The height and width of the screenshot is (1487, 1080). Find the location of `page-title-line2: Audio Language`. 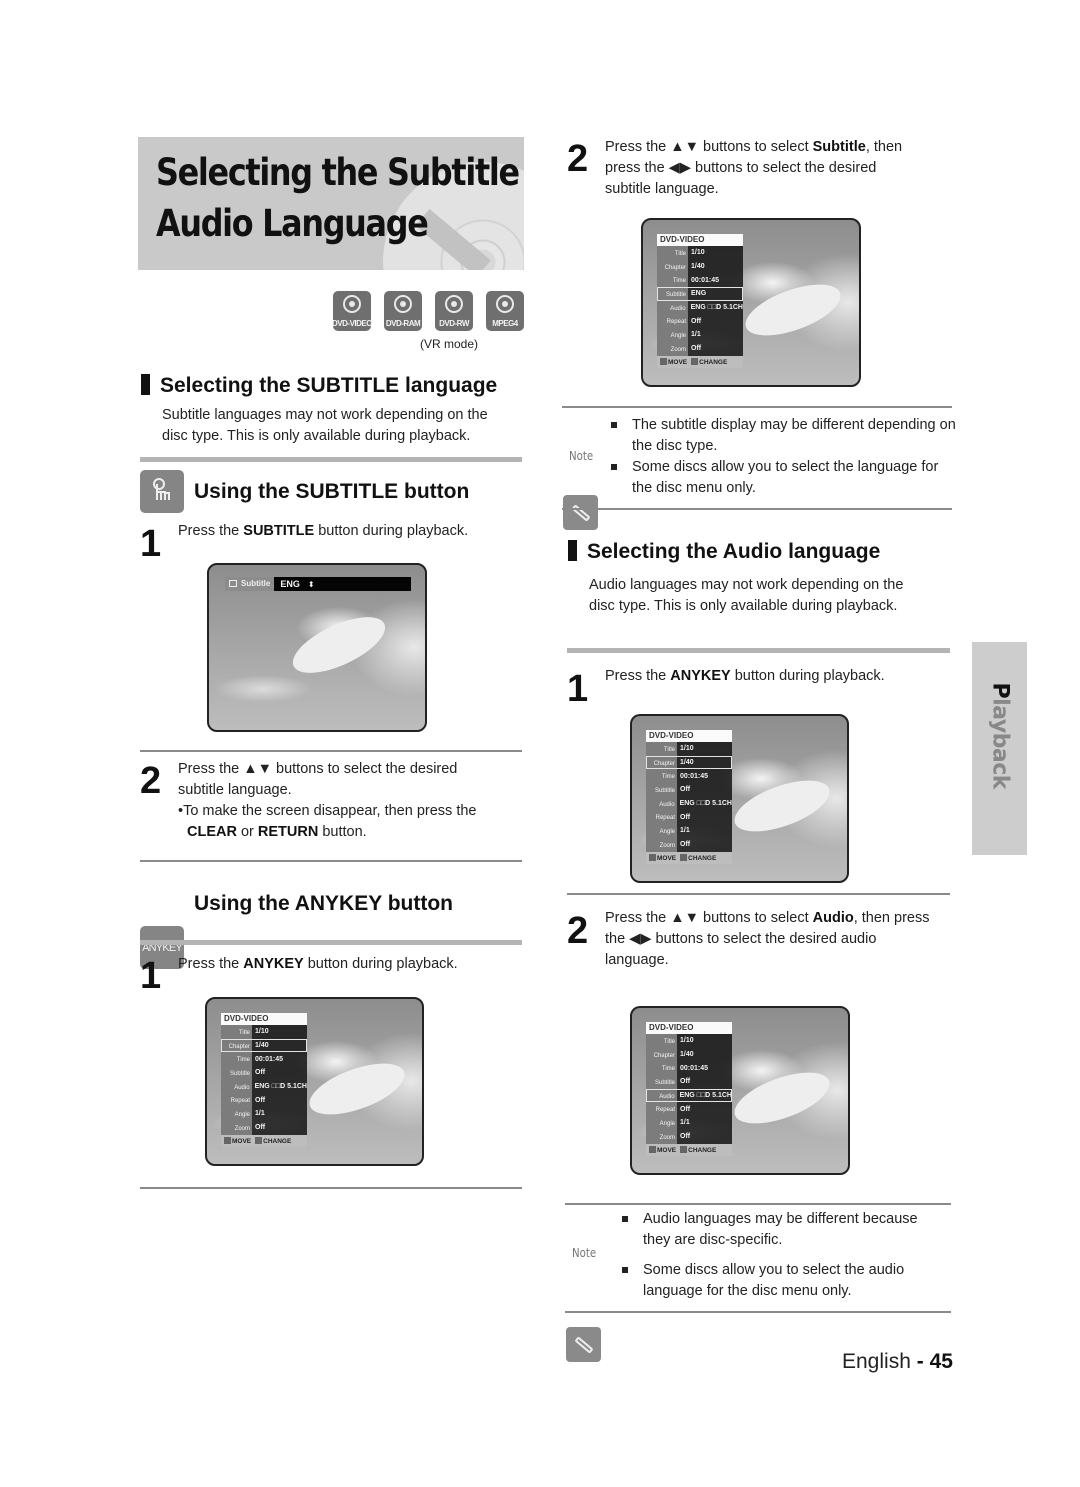

page-title-line2: Audio Language is located at coordinates (292, 223).